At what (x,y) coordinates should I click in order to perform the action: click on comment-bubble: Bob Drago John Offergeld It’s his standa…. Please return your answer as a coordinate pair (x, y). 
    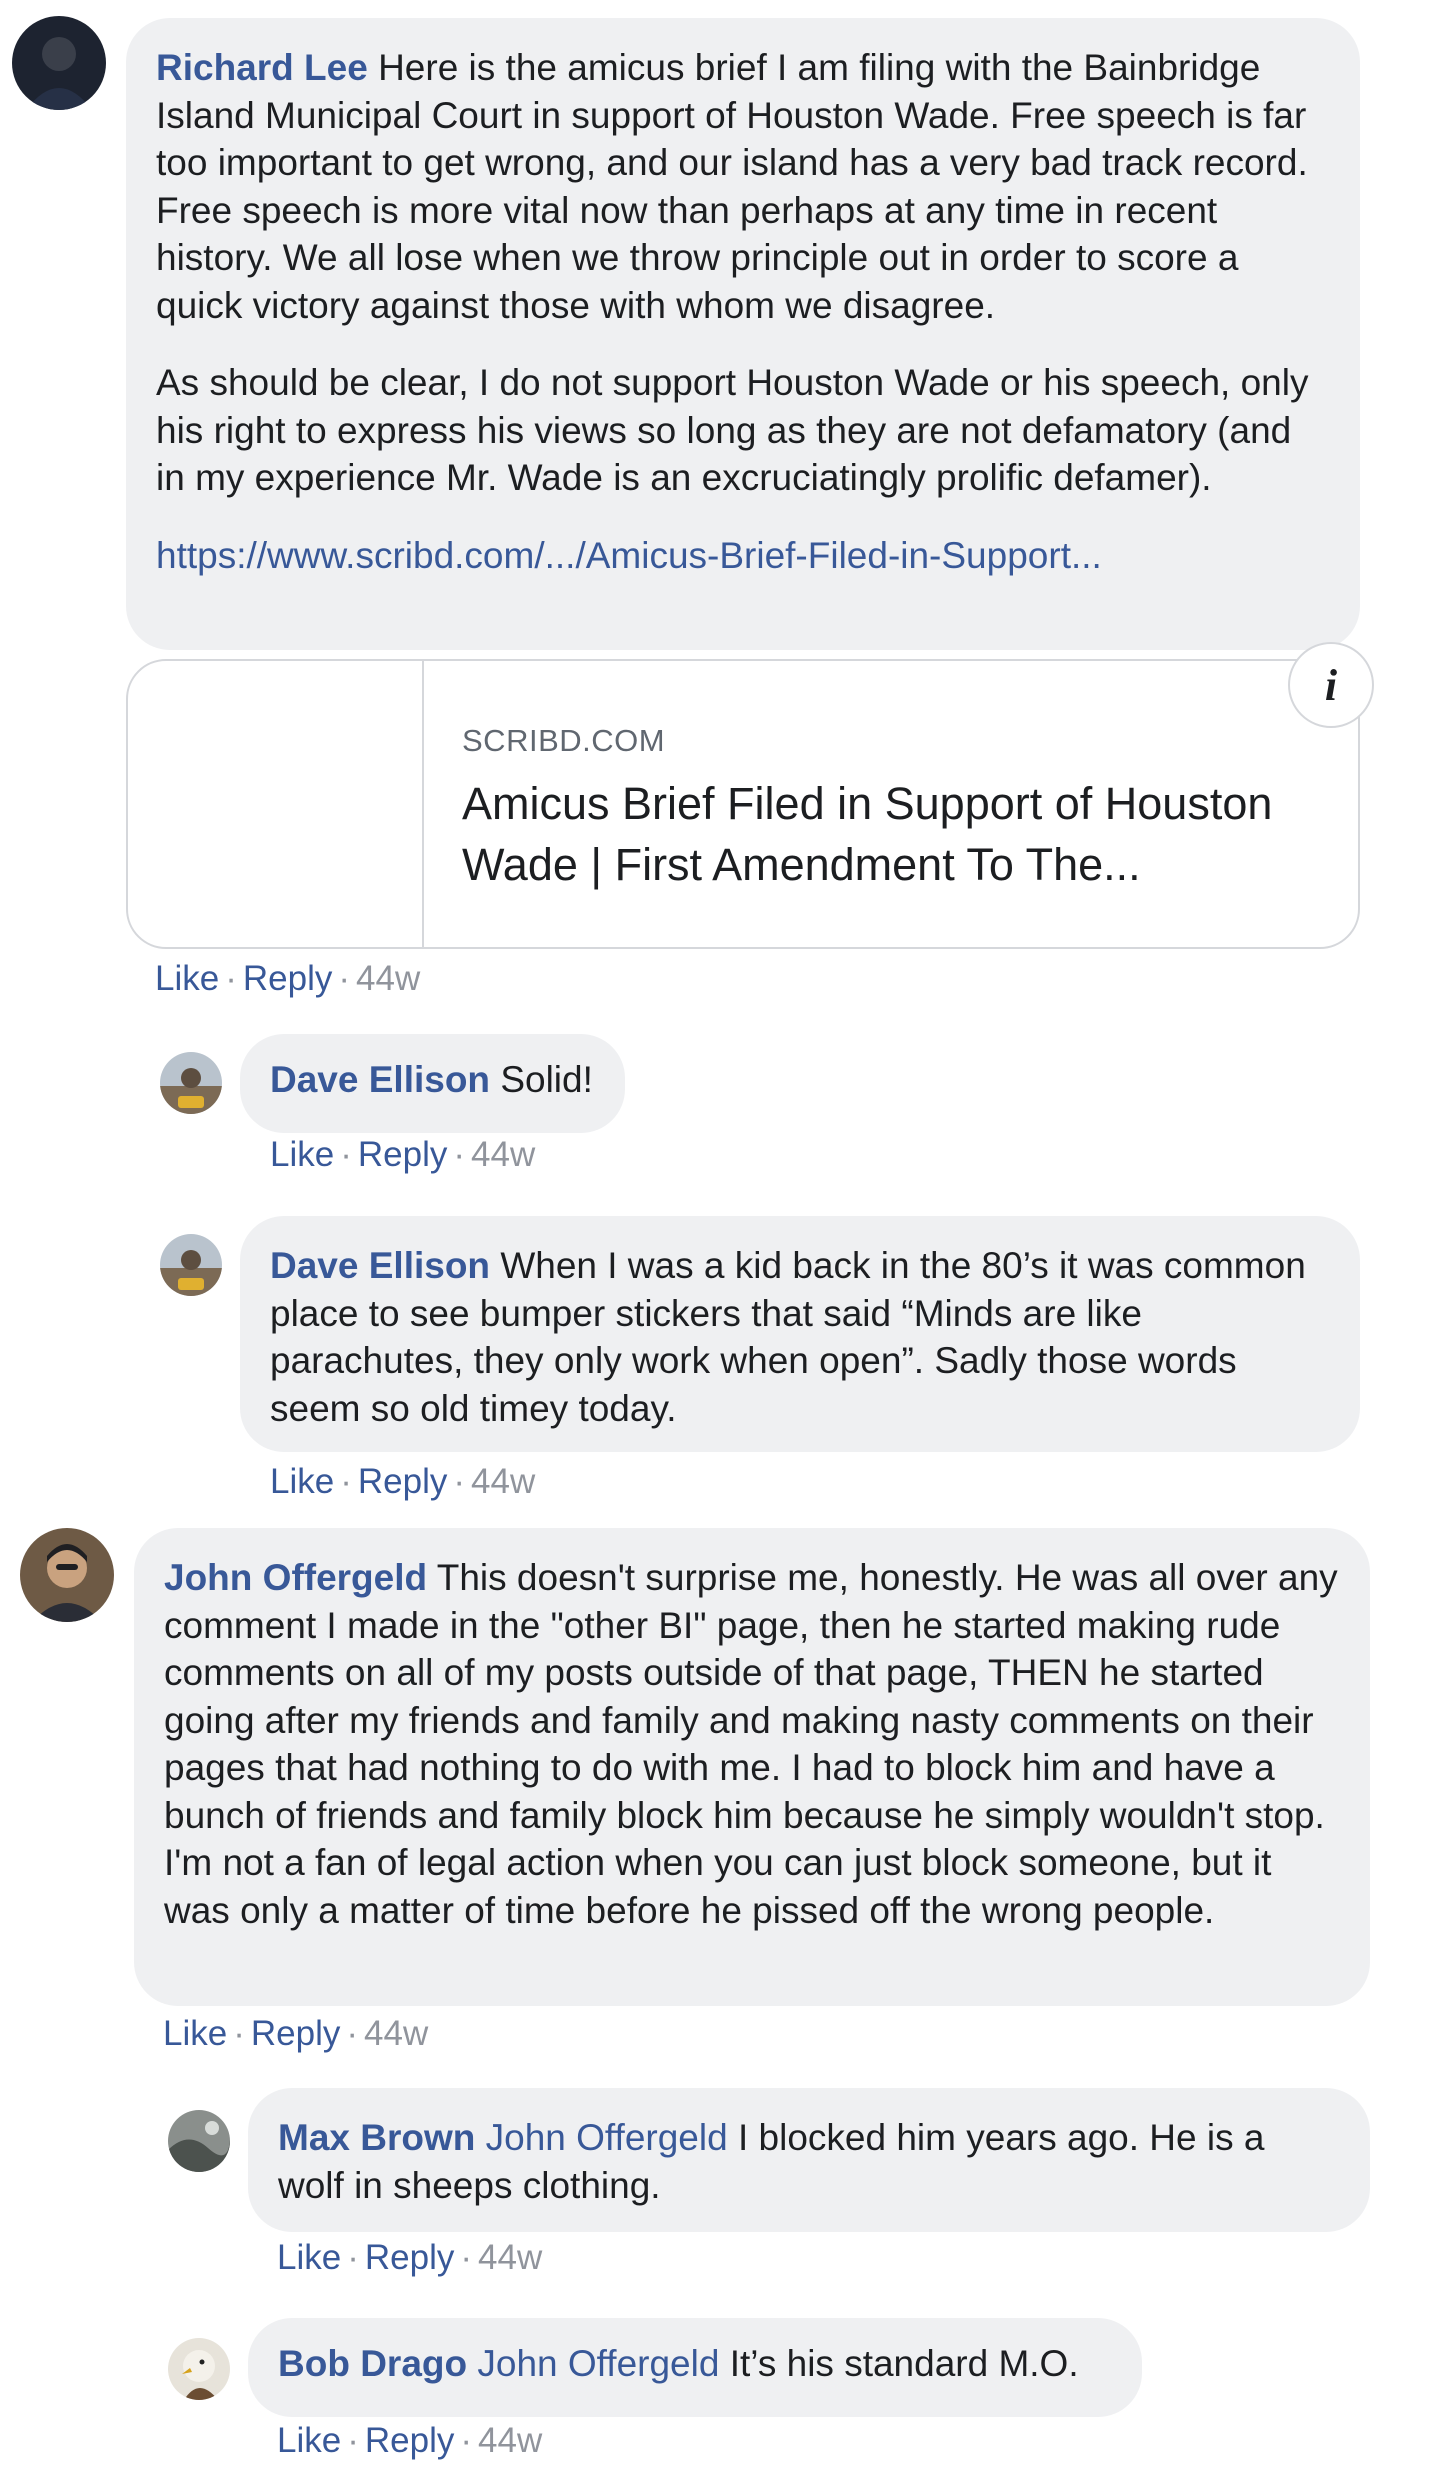
    Looking at the image, I should click on (695, 2367).